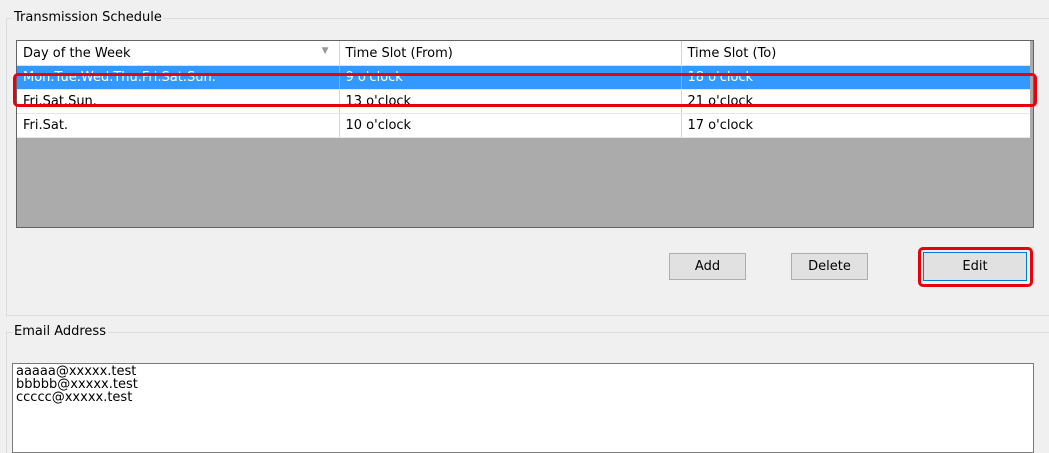 The image size is (1049, 453). What do you see at coordinates (76, 371) in the screenshot?
I see `email-address-line: aaaaa@xxxxx.test` at bounding box center [76, 371].